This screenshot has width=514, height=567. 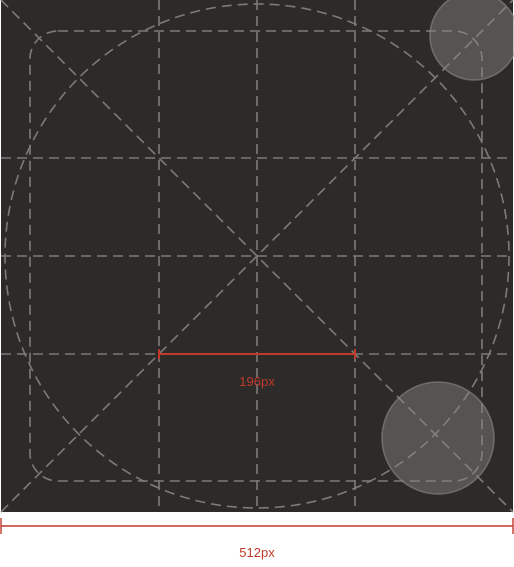 What do you see at coordinates (438, 438) in the screenshot?
I see `corner-circle-bottom-right` at bounding box center [438, 438].